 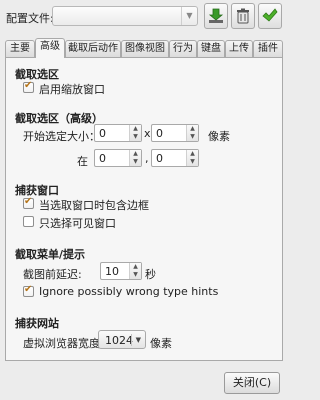 What do you see at coordinates (147, 133) in the screenshot?
I see `size-separator: x` at bounding box center [147, 133].